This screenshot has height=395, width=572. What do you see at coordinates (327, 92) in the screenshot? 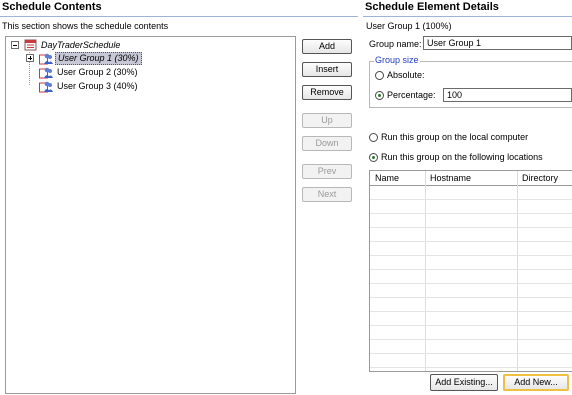
I see `remove-button: Remove` at bounding box center [327, 92].